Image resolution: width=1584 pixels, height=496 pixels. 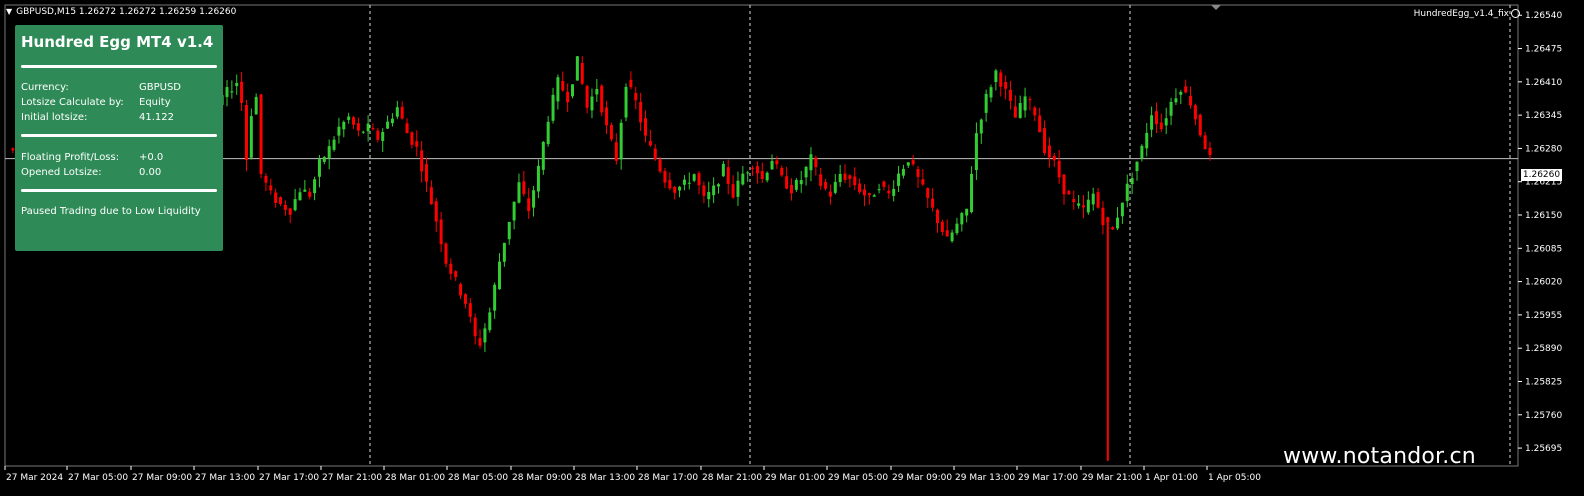 What do you see at coordinates (1216, 7) in the screenshot?
I see `shift-marker-icon` at bounding box center [1216, 7].